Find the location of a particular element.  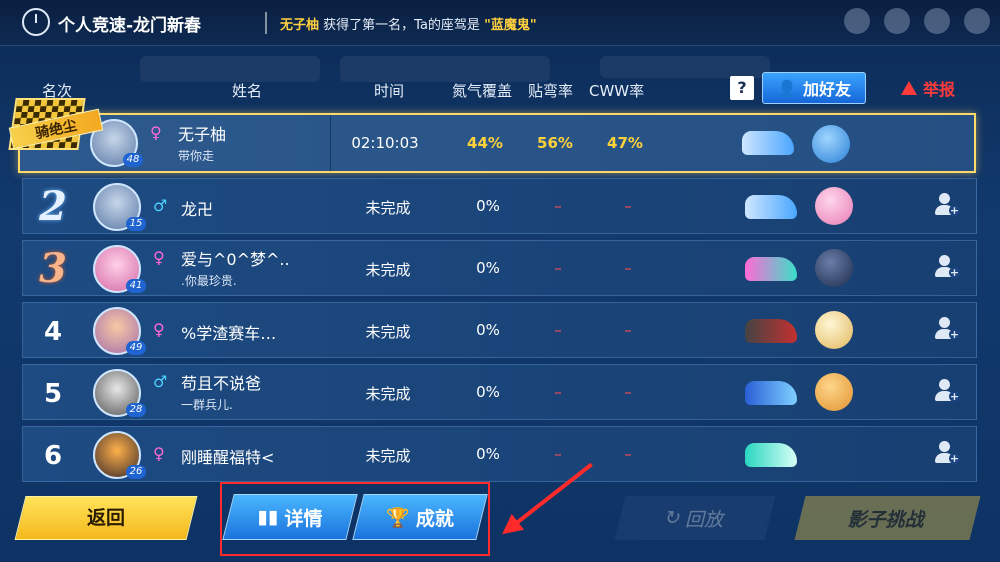

coin-icon is located at coordinates (977, 21).